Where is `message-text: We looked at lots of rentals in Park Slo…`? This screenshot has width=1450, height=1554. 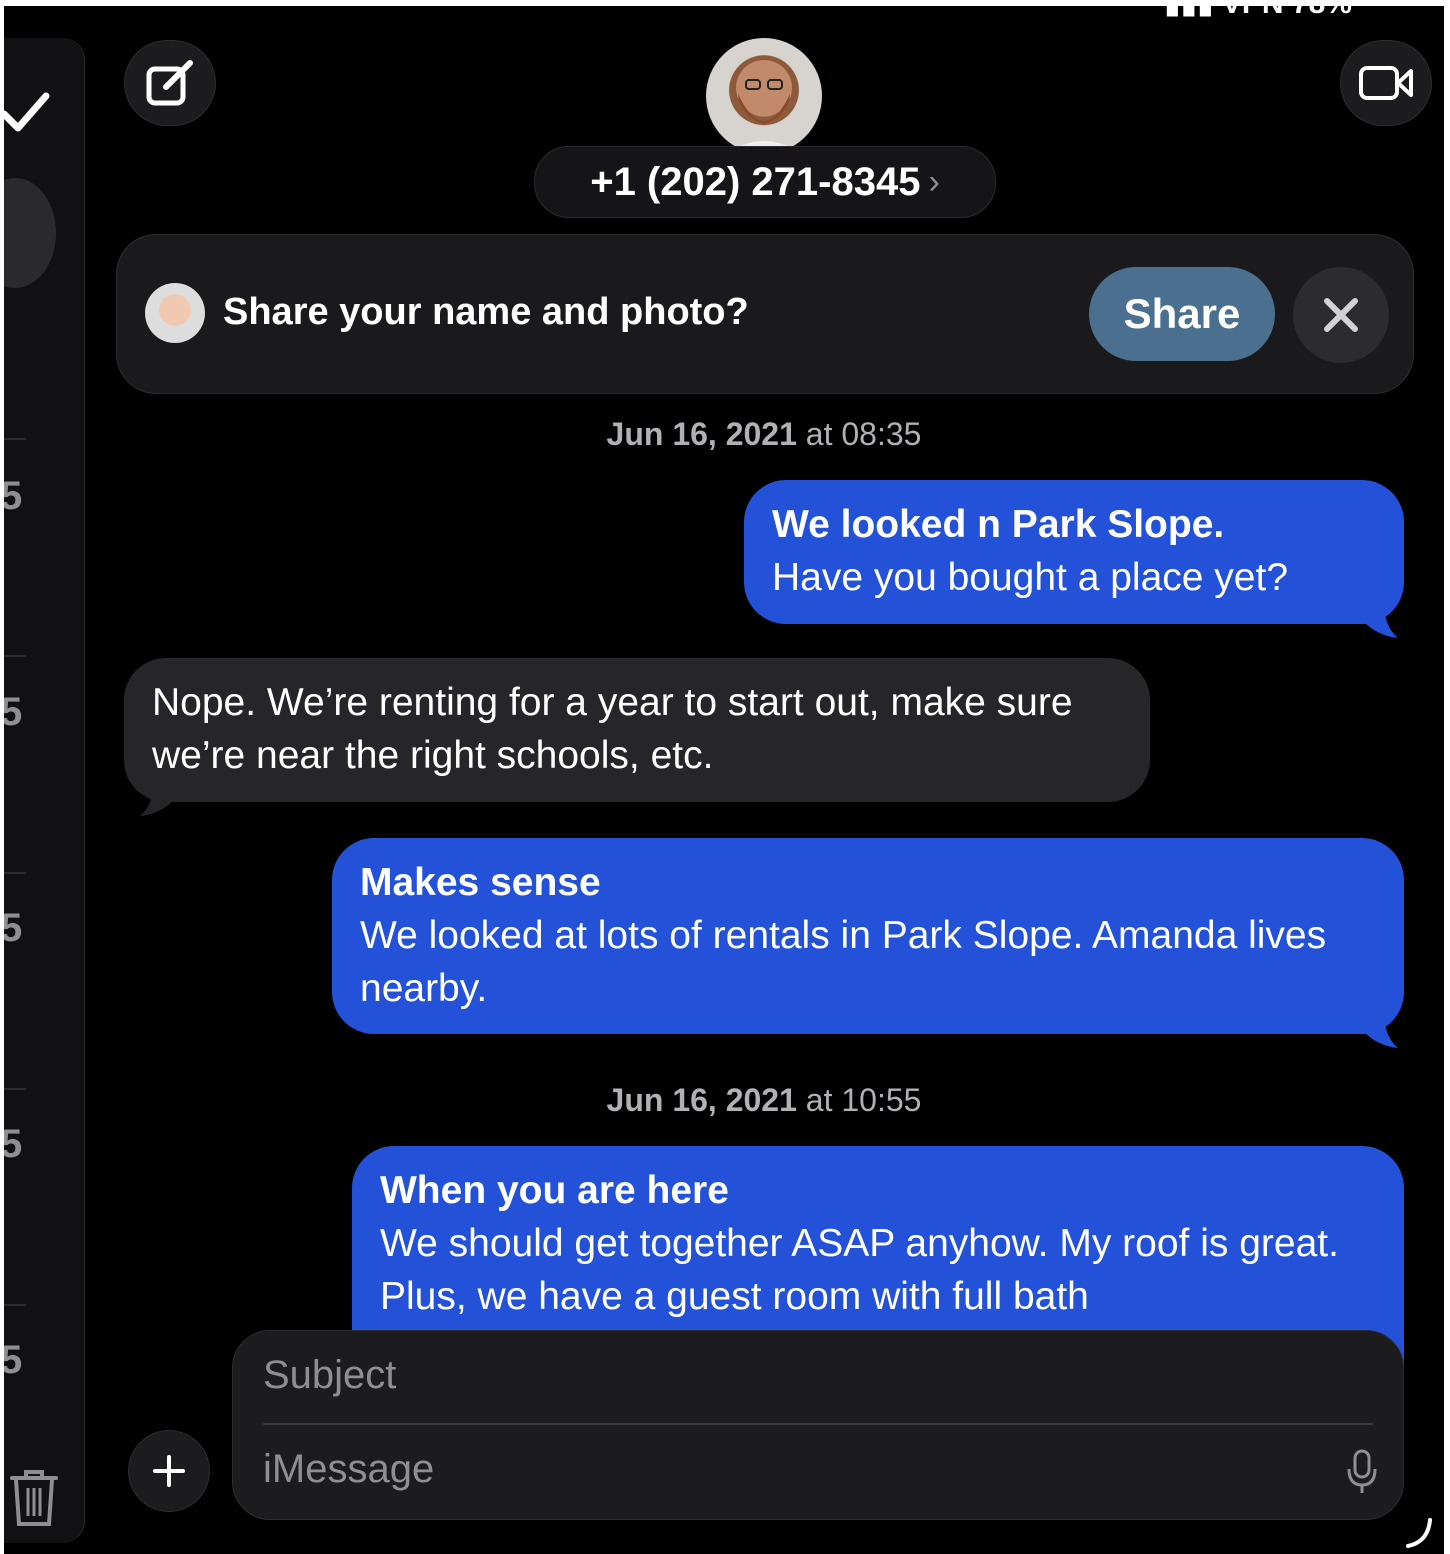
message-text: We looked at lots of rentals in Park Slo… is located at coordinates (843, 962).